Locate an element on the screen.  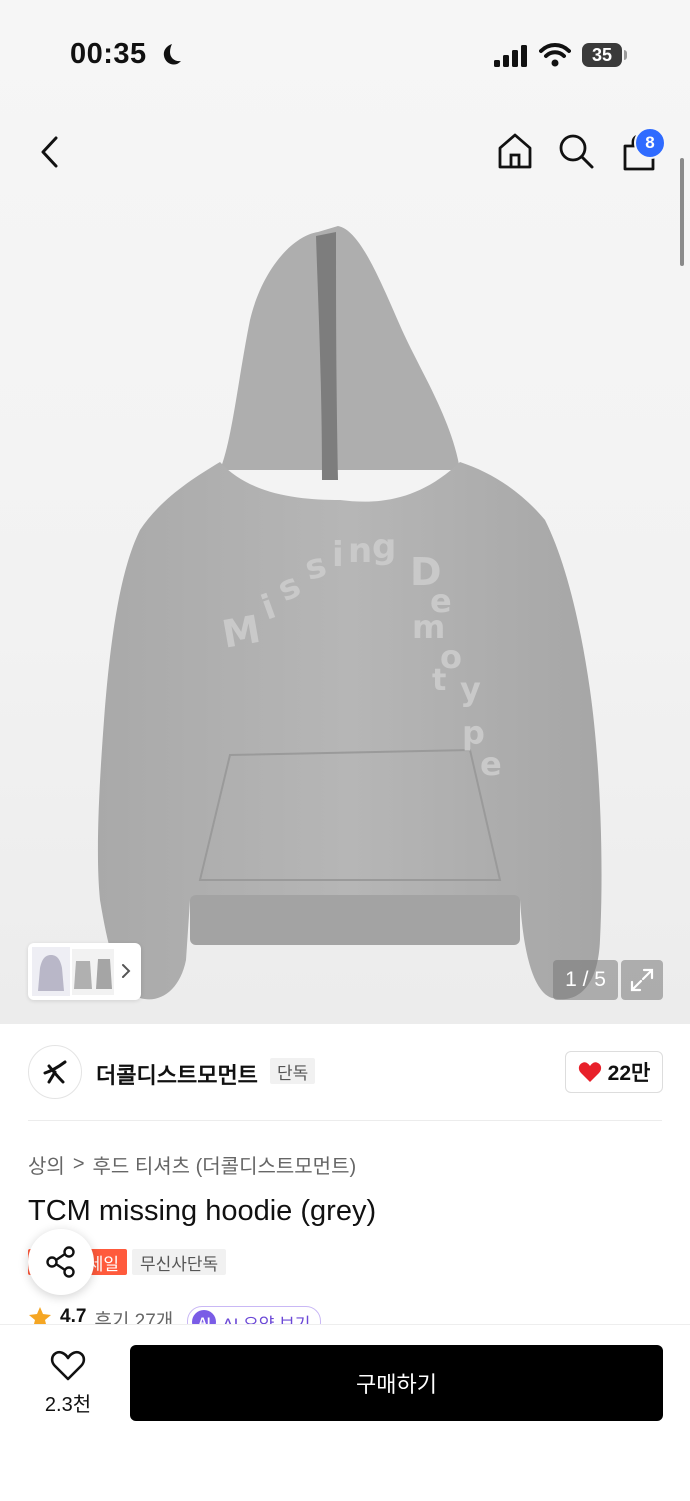
chevron-left-icon is located at coordinates (49, 152).